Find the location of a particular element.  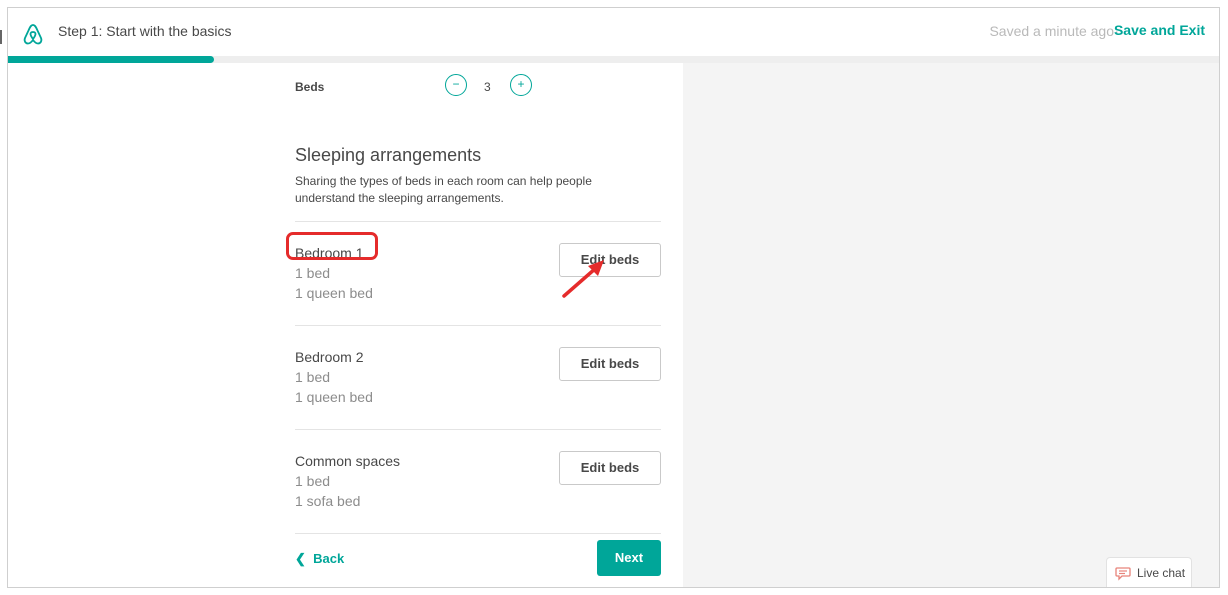

save-and-exit-link: Save and Exit is located at coordinates (1159, 30).